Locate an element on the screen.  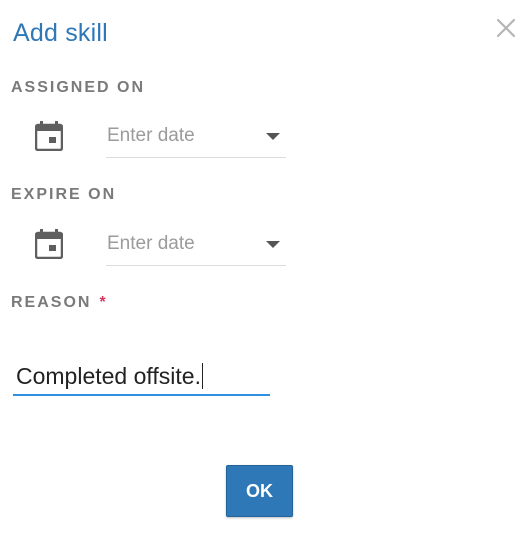
reason-value-text: Completed offsite. is located at coordinates (108, 376).